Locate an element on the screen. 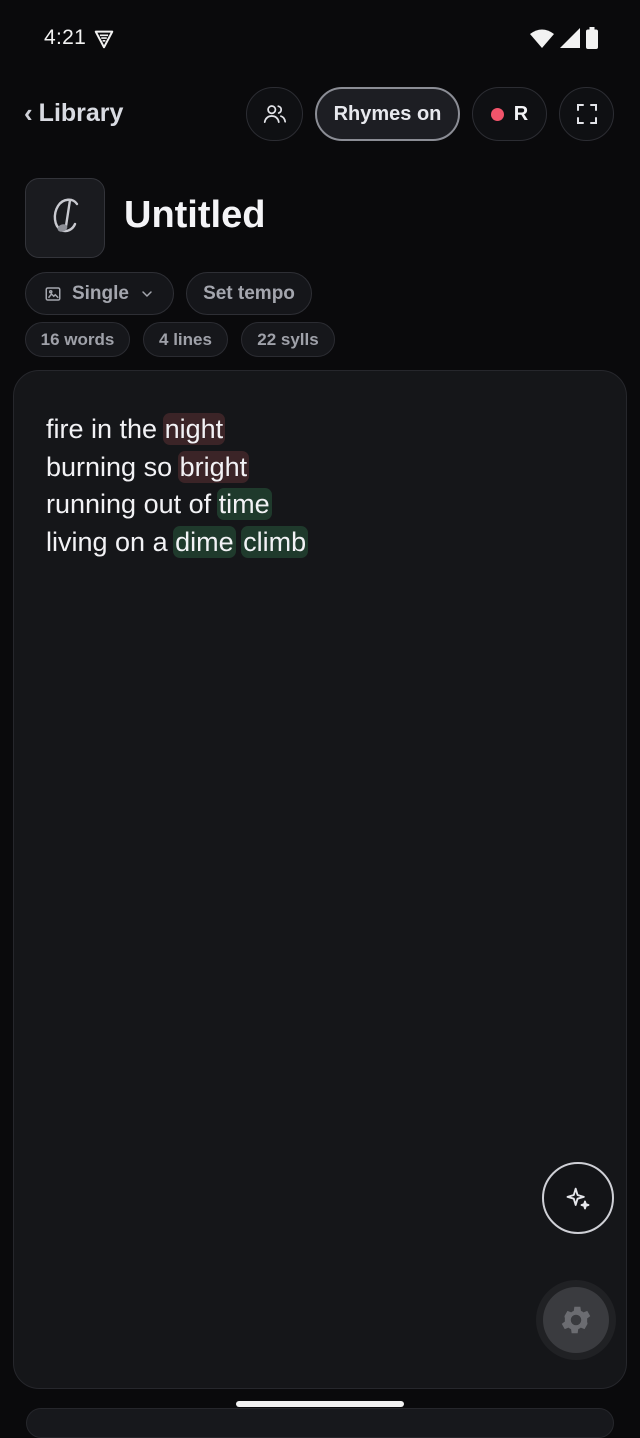 Image resolution: width=640 pixels, height=1438 pixels. lyric-text: running out of is located at coordinates (132, 504).